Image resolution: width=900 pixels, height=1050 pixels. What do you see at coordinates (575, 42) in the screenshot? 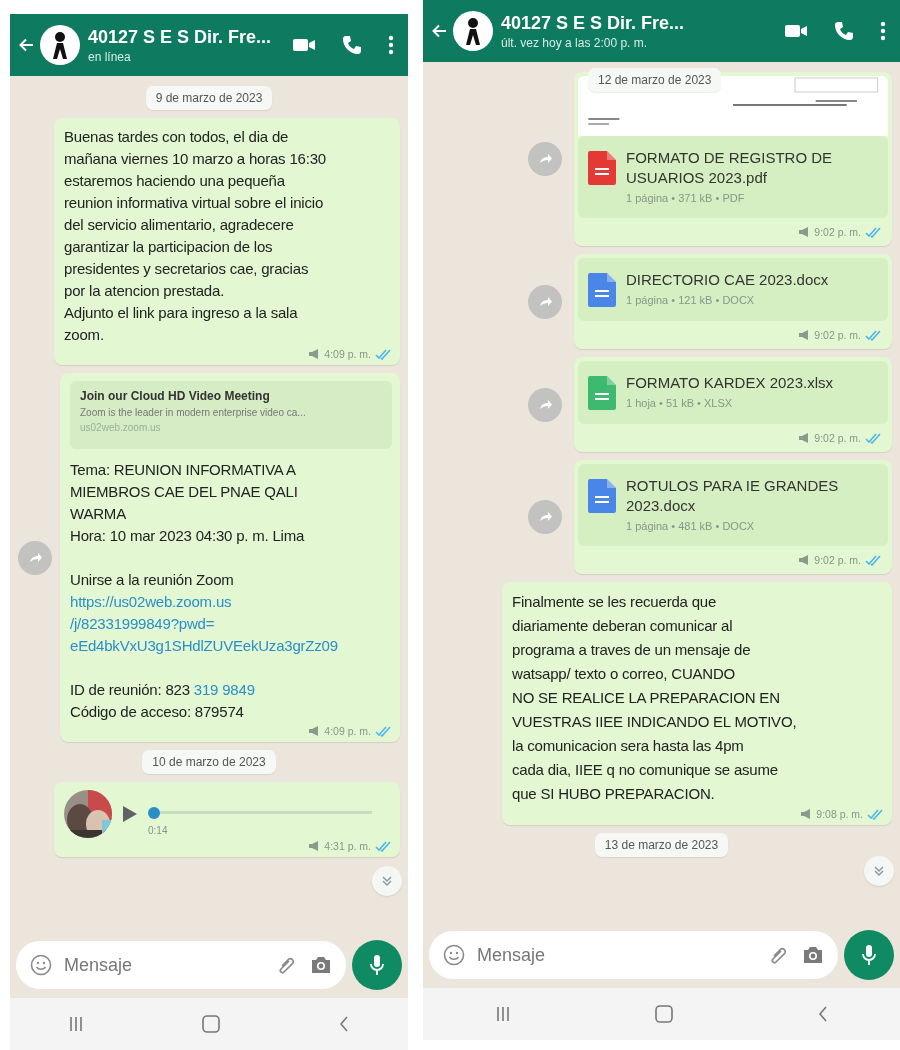
I see `contact-status: últ. vez hoy a las 2:00 p. m.` at bounding box center [575, 42].